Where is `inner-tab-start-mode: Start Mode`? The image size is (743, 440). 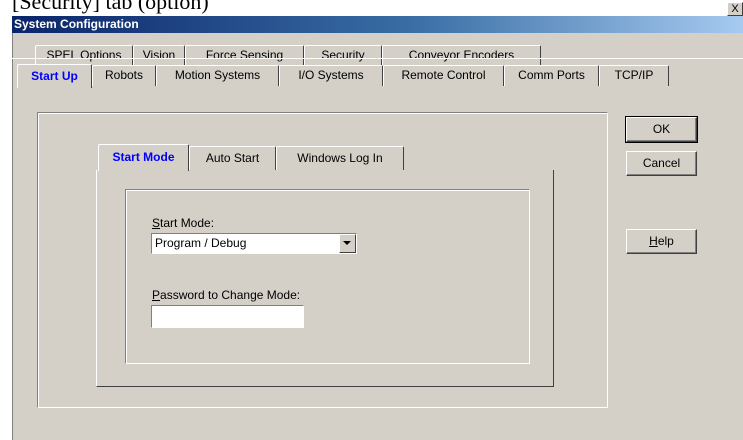
inner-tab-start-mode: Start Mode is located at coordinates (143, 157).